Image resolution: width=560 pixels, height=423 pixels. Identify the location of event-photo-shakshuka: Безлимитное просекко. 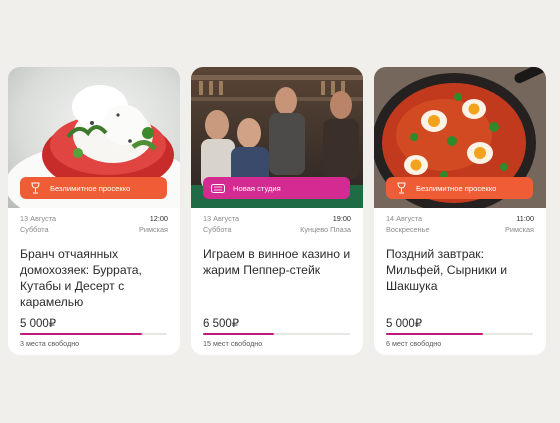
(460, 137).